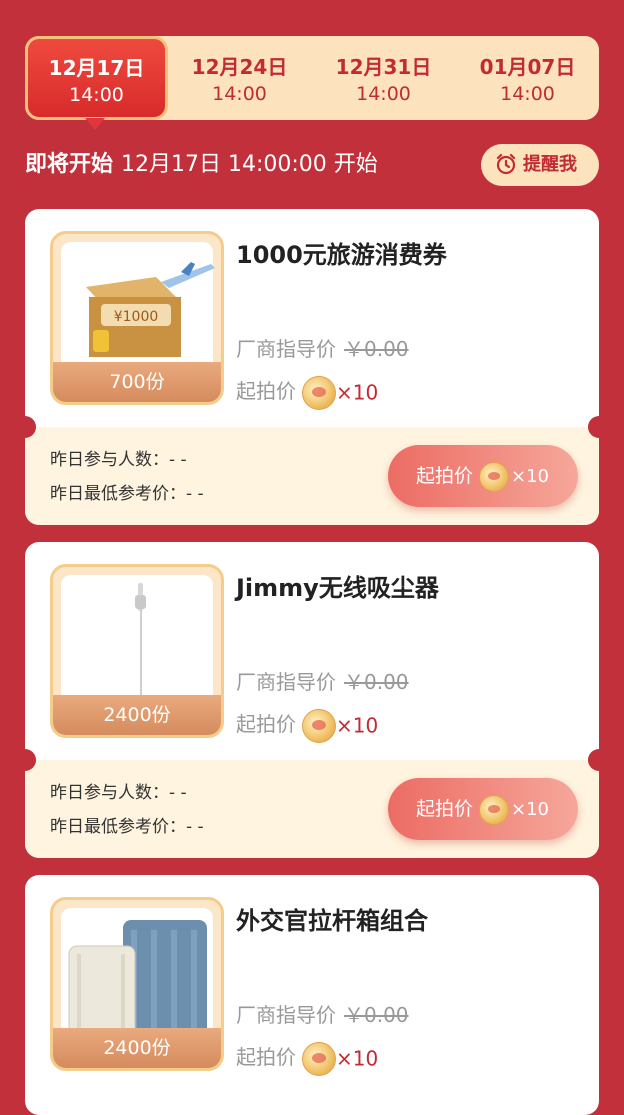 The height and width of the screenshot is (1115, 624). I want to click on item-title: 外交官拉杆箱组合, so click(332, 921).